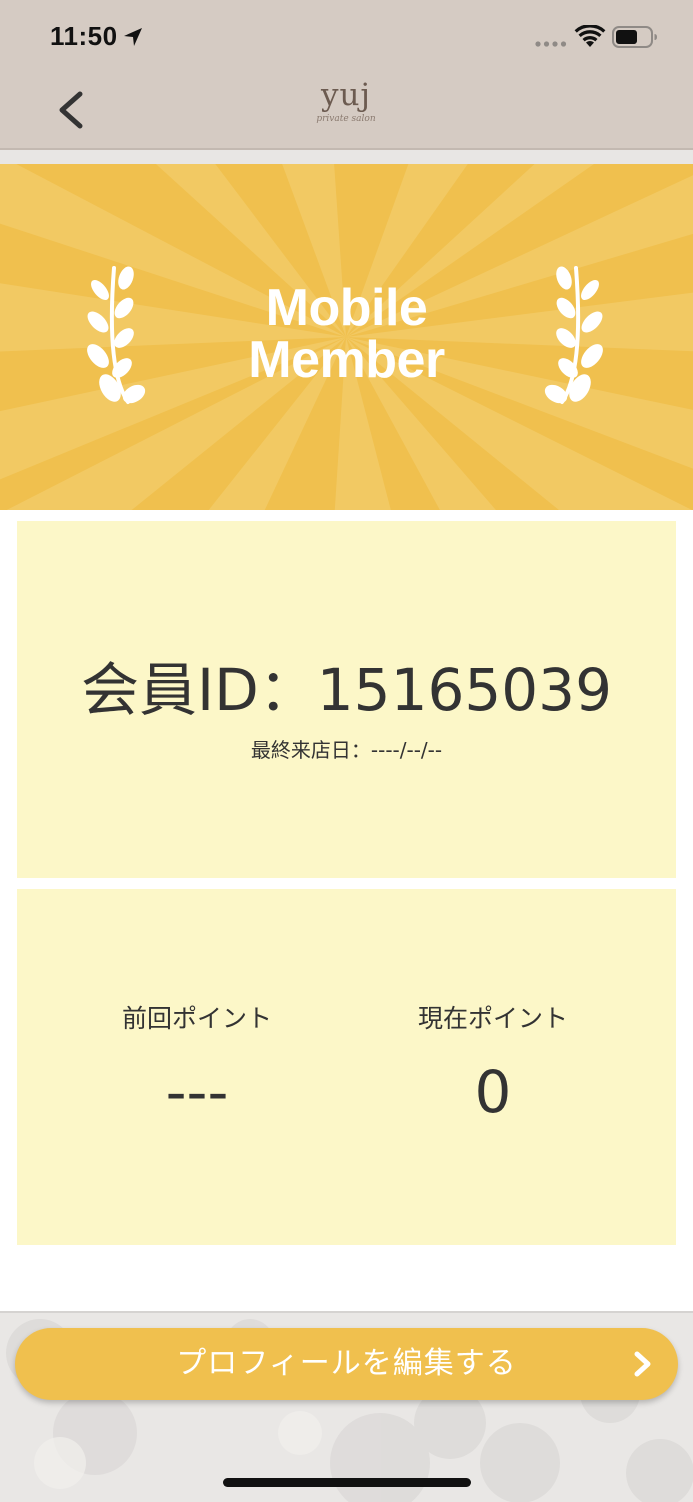  Describe the element at coordinates (634, 37) in the screenshot. I see `battery-icon` at that location.